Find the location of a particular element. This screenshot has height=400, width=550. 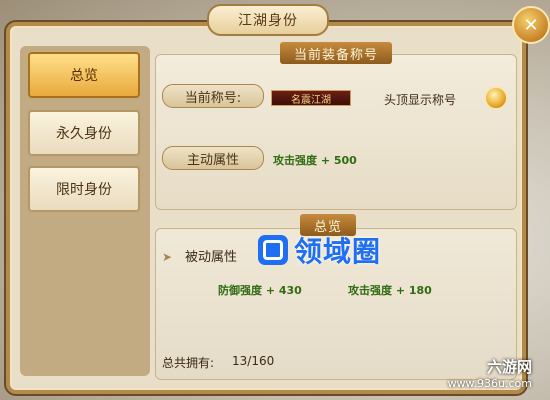

close-button: ✕ is located at coordinates (531, 25).